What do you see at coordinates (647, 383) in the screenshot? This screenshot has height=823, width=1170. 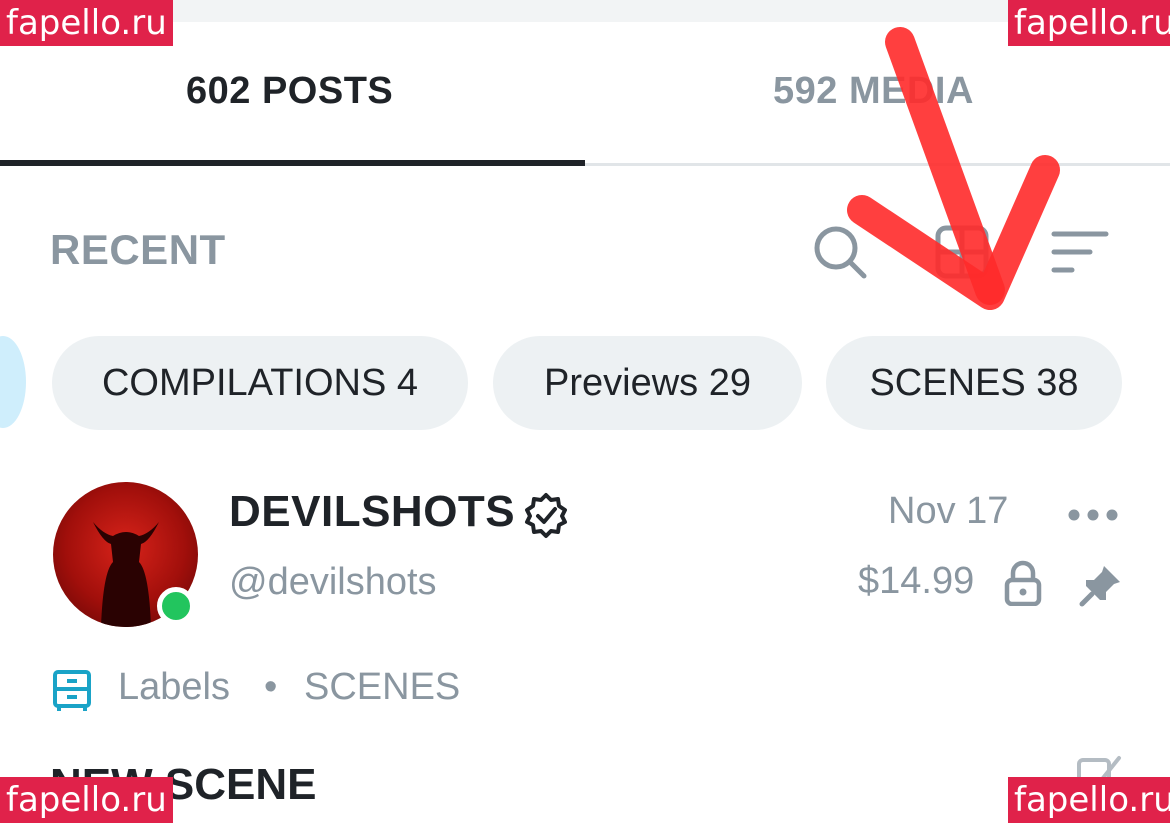 I see `chip-previews: Previews 29` at bounding box center [647, 383].